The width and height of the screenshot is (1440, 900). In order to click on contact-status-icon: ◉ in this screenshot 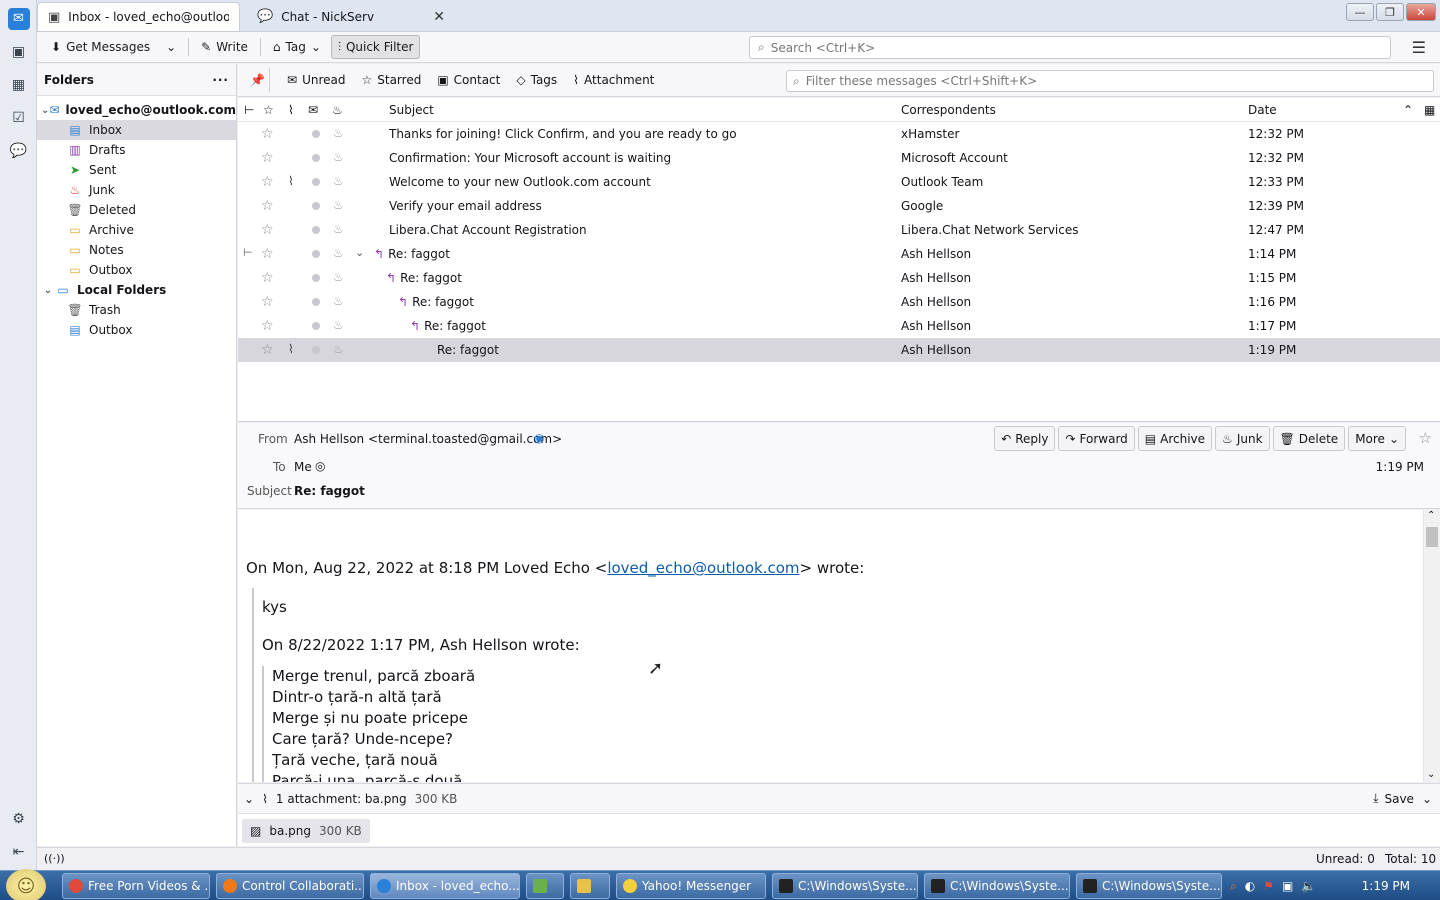, I will do `click(539, 438)`.